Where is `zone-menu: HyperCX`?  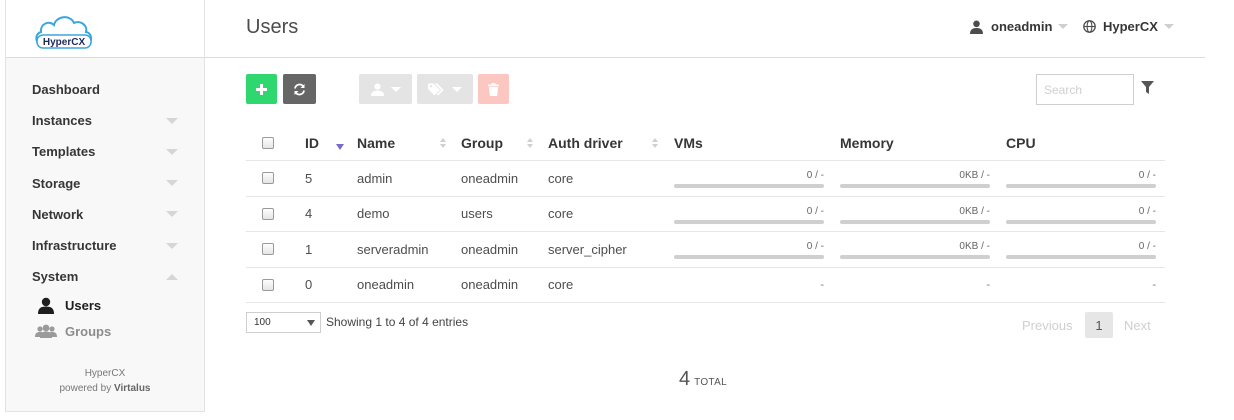 zone-menu: HyperCX is located at coordinates (1128, 26).